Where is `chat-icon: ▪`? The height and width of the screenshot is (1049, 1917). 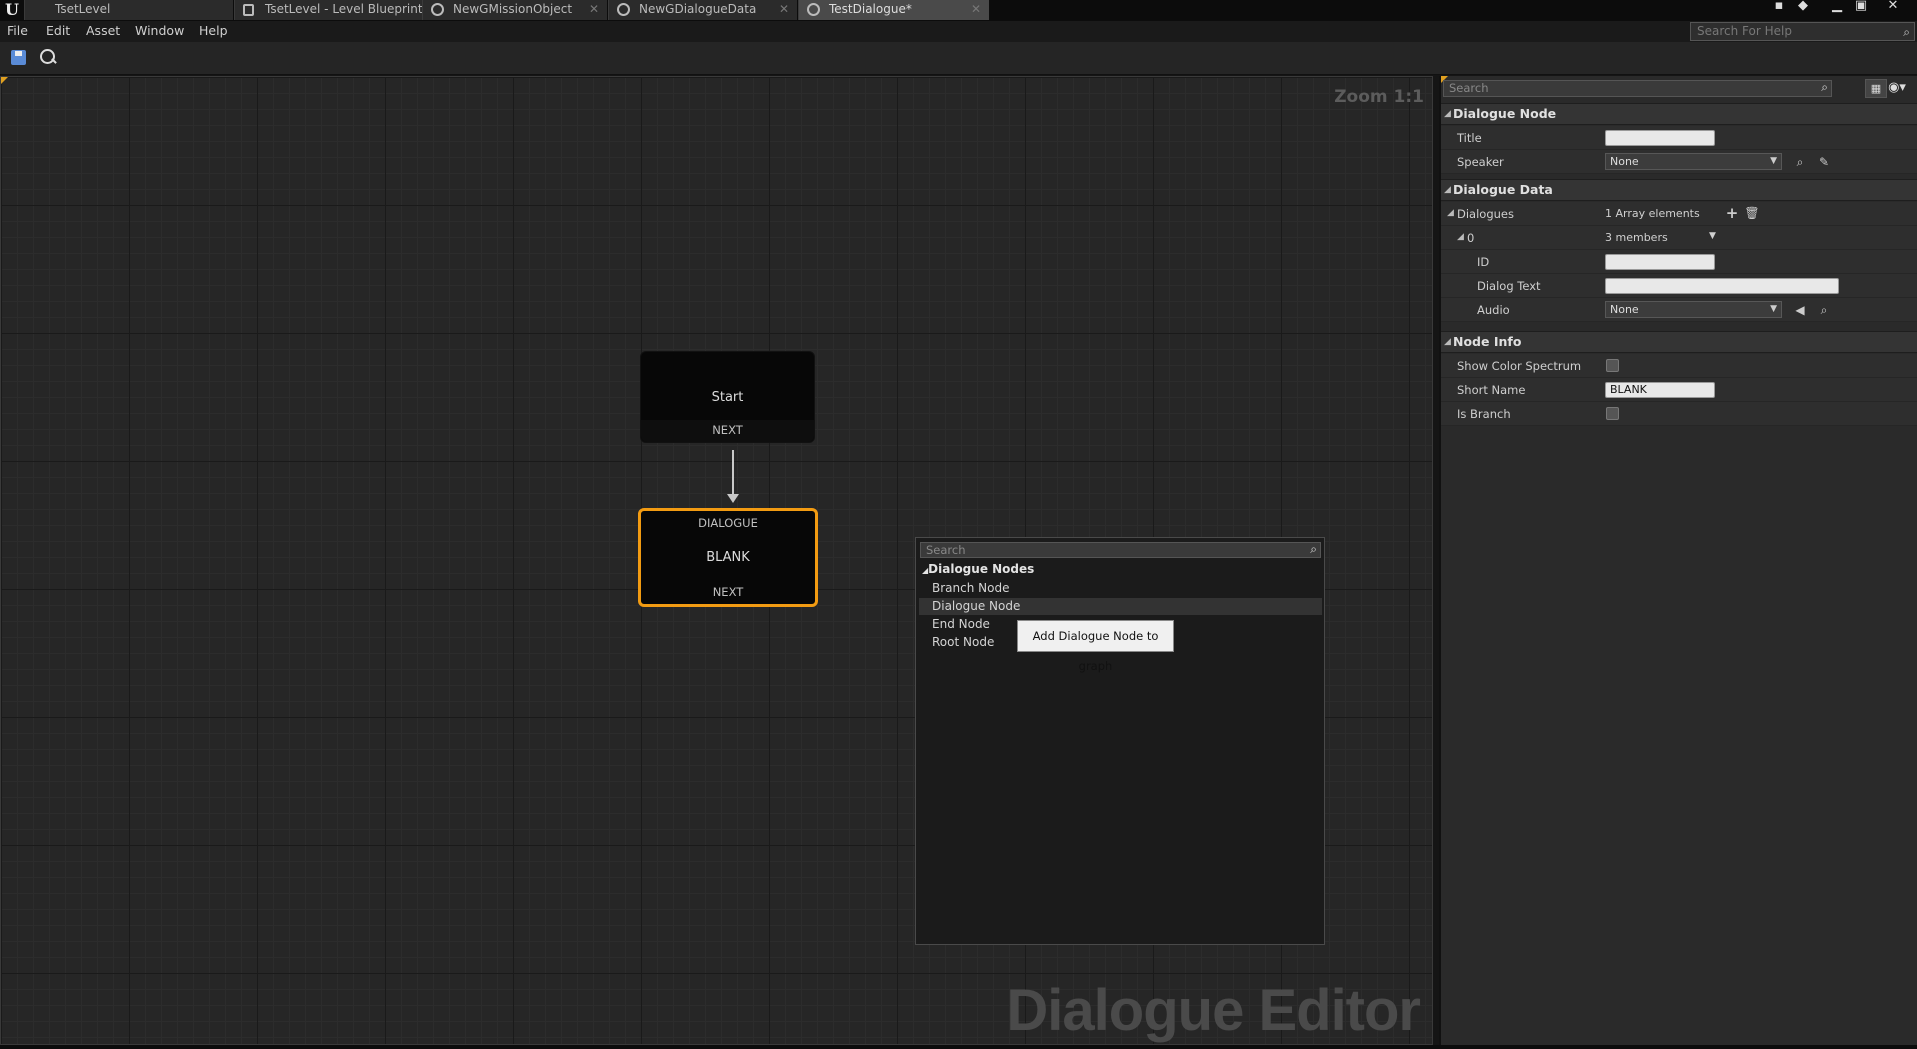
chat-icon: ▪ is located at coordinates (1779, 7).